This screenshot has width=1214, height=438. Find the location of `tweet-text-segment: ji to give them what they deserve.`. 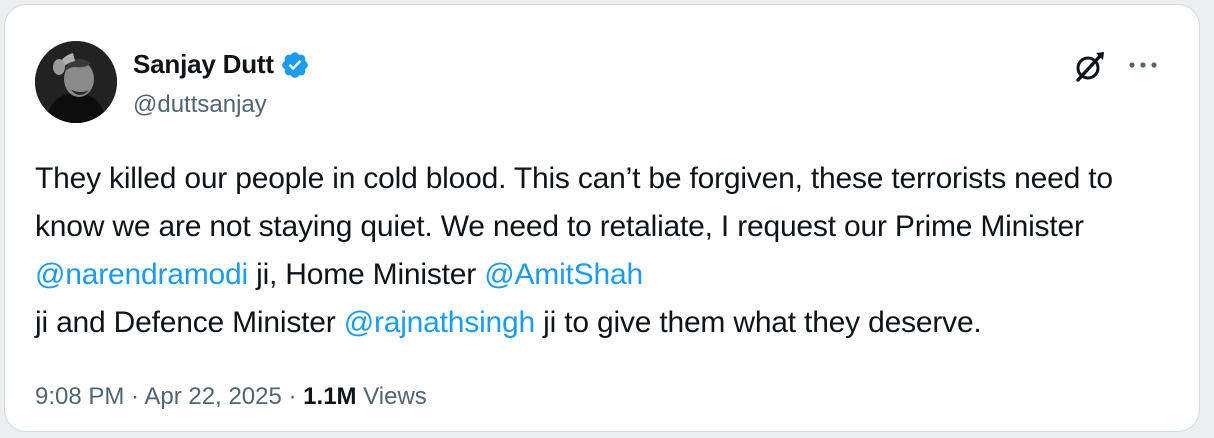

tweet-text-segment: ji to give them what they deserve. is located at coordinates (758, 322).